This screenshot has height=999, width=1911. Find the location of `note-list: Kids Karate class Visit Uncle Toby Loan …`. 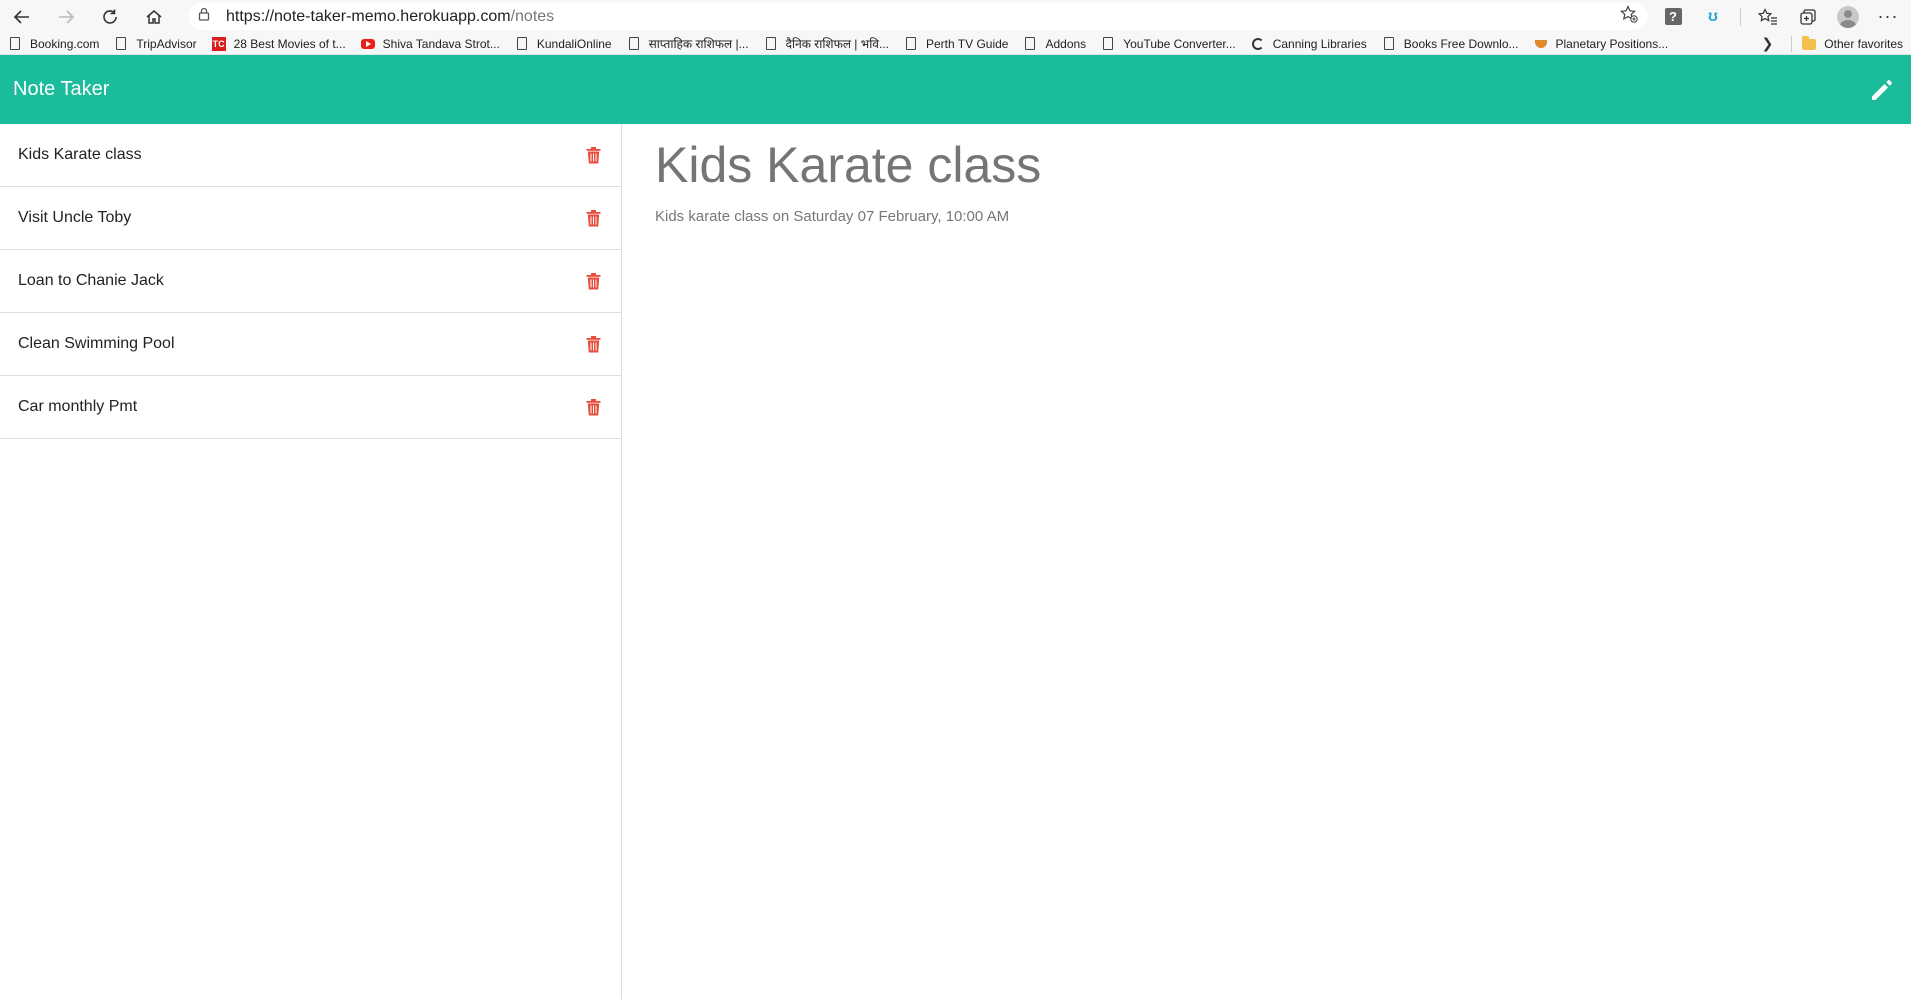

note-list: Kids Karate class Visit Uncle Toby Loan … is located at coordinates (310, 281).